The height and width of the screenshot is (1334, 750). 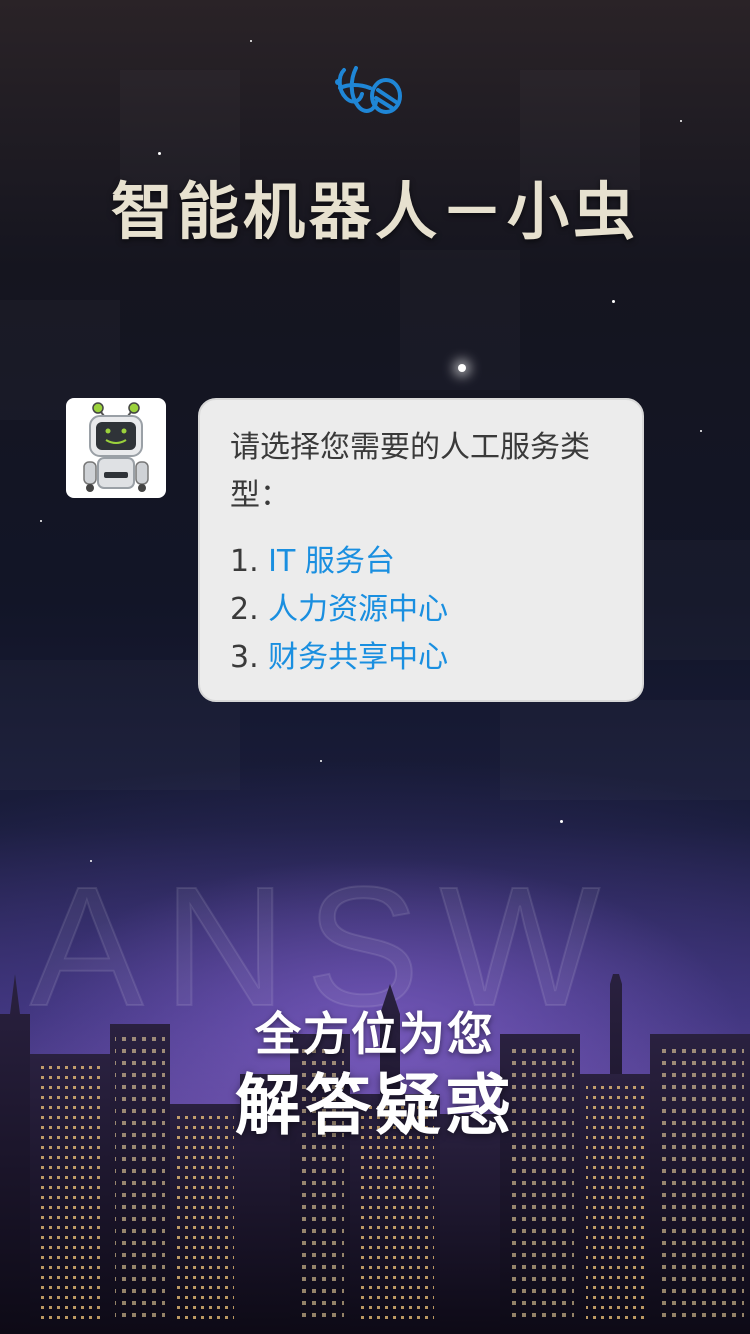 What do you see at coordinates (421, 562) in the screenshot?
I see `service-option-it: 1. IT 服务台` at bounding box center [421, 562].